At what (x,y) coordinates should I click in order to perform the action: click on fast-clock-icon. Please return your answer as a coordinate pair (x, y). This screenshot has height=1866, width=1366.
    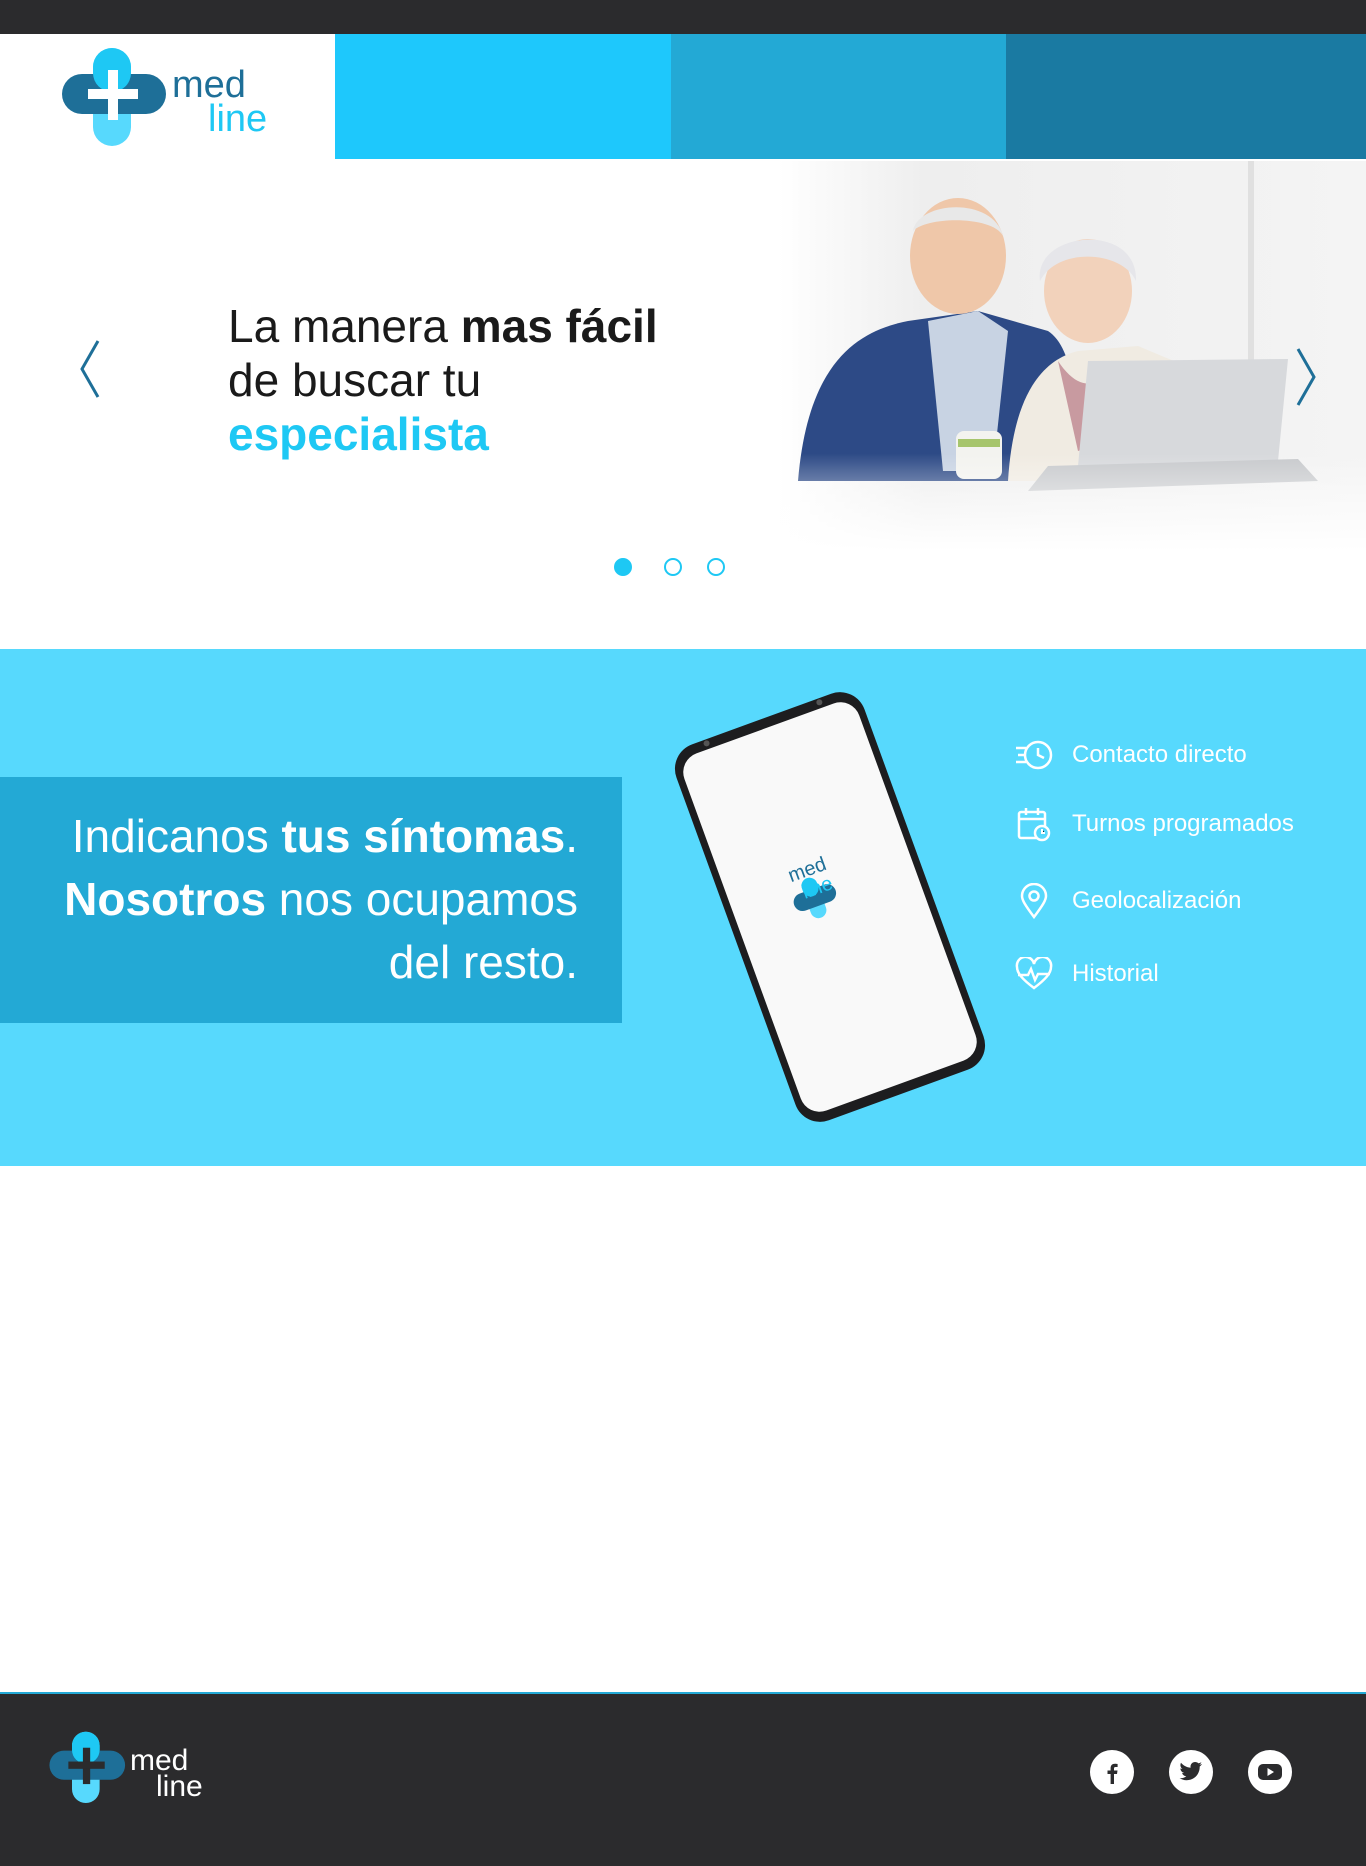
    Looking at the image, I should click on (1034, 755).